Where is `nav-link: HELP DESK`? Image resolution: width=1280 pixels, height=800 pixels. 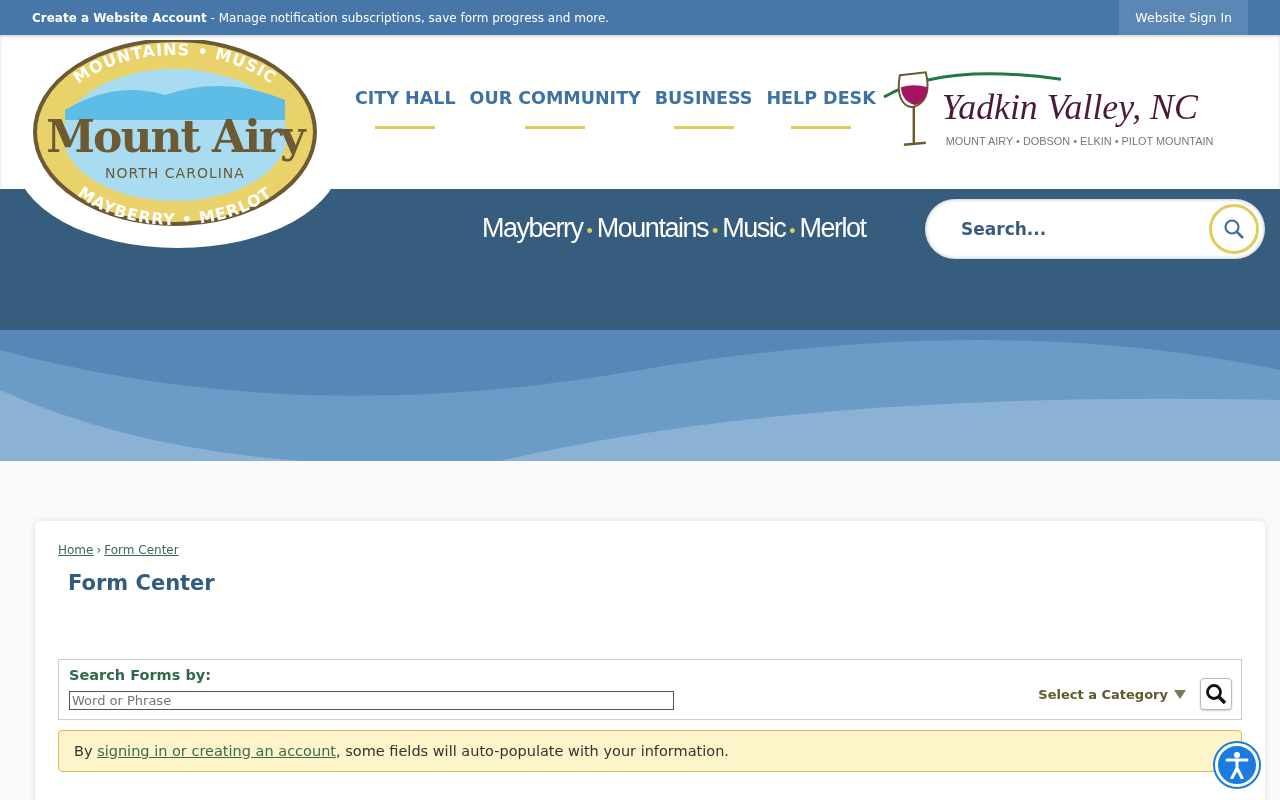
nav-link: HELP DESK is located at coordinates (821, 108).